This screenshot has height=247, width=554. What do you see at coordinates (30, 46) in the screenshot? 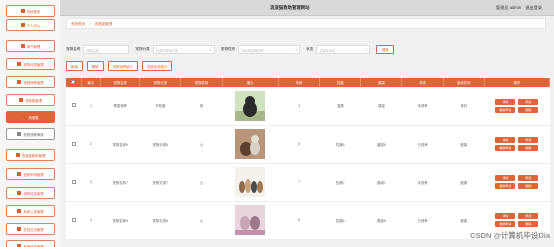
I see `sidebar-item-3: 用户管理` at bounding box center [30, 46].